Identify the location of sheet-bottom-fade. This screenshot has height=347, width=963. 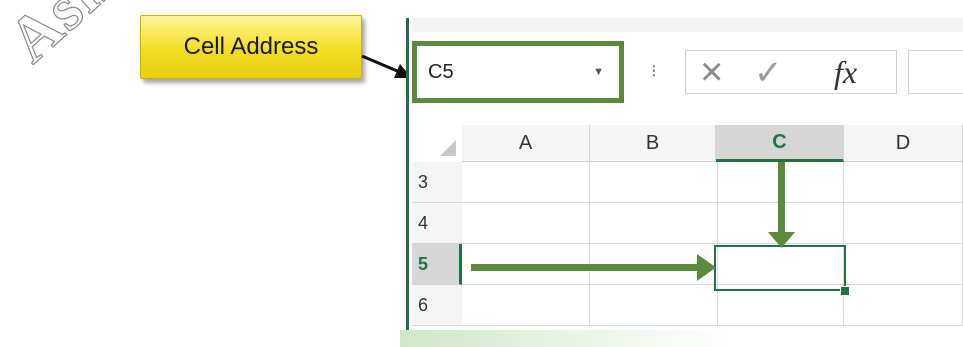
(565, 338).